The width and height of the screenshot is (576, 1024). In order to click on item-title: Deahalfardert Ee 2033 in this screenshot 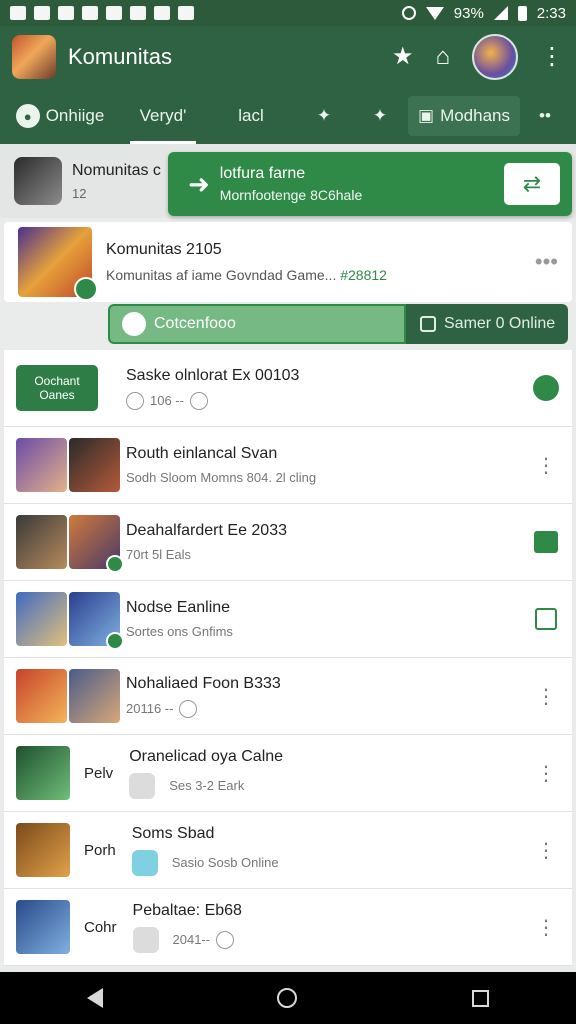, I will do `click(206, 530)`.